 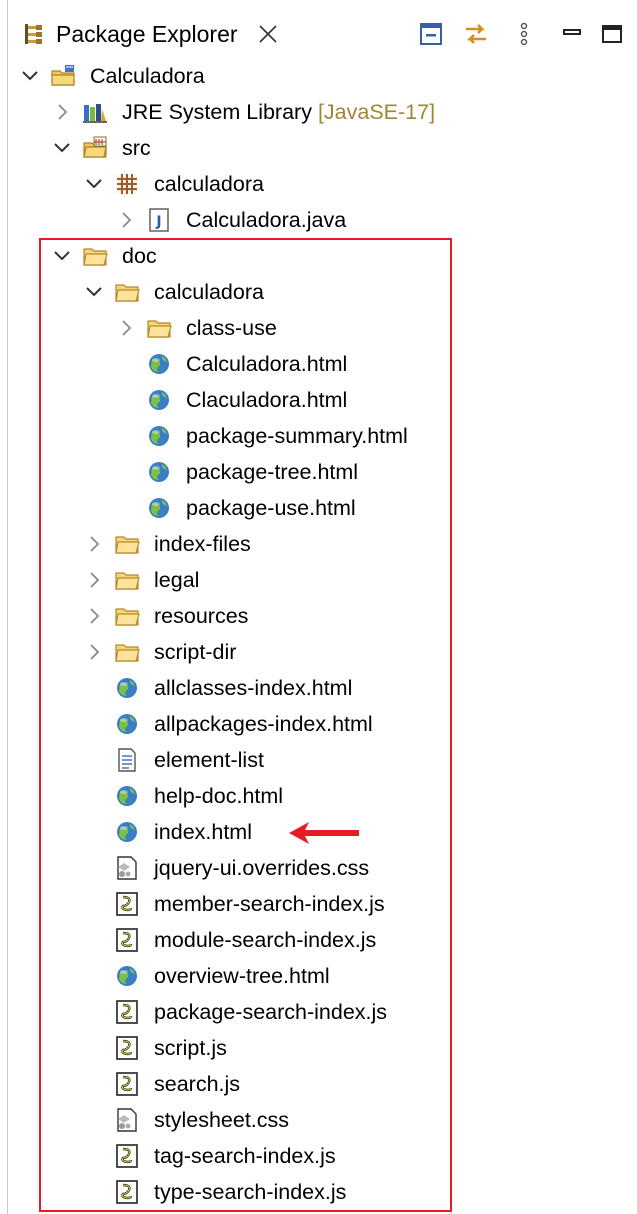 I want to click on item-name: legal, so click(x=177, y=580).